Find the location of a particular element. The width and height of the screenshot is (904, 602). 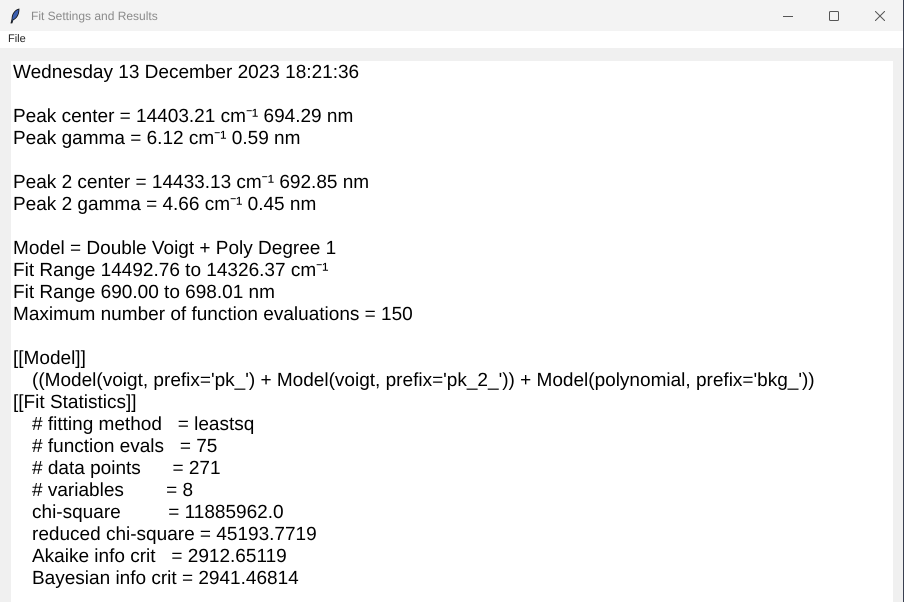

window-title: Fit Settings and Results is located at coordinates (95, 15).